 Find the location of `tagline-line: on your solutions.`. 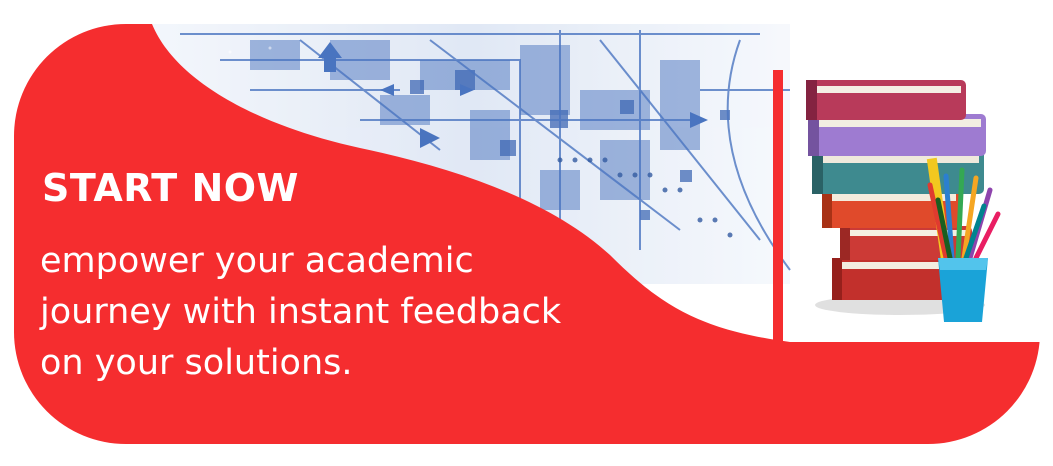

tagline-line: on your solutions. is located at coordinates (196, 363).